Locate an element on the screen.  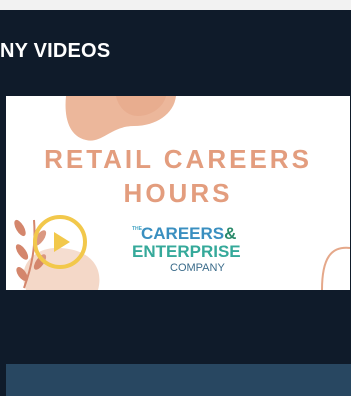
video-headline-line2: HOURS is located at coordinates (178, 193).